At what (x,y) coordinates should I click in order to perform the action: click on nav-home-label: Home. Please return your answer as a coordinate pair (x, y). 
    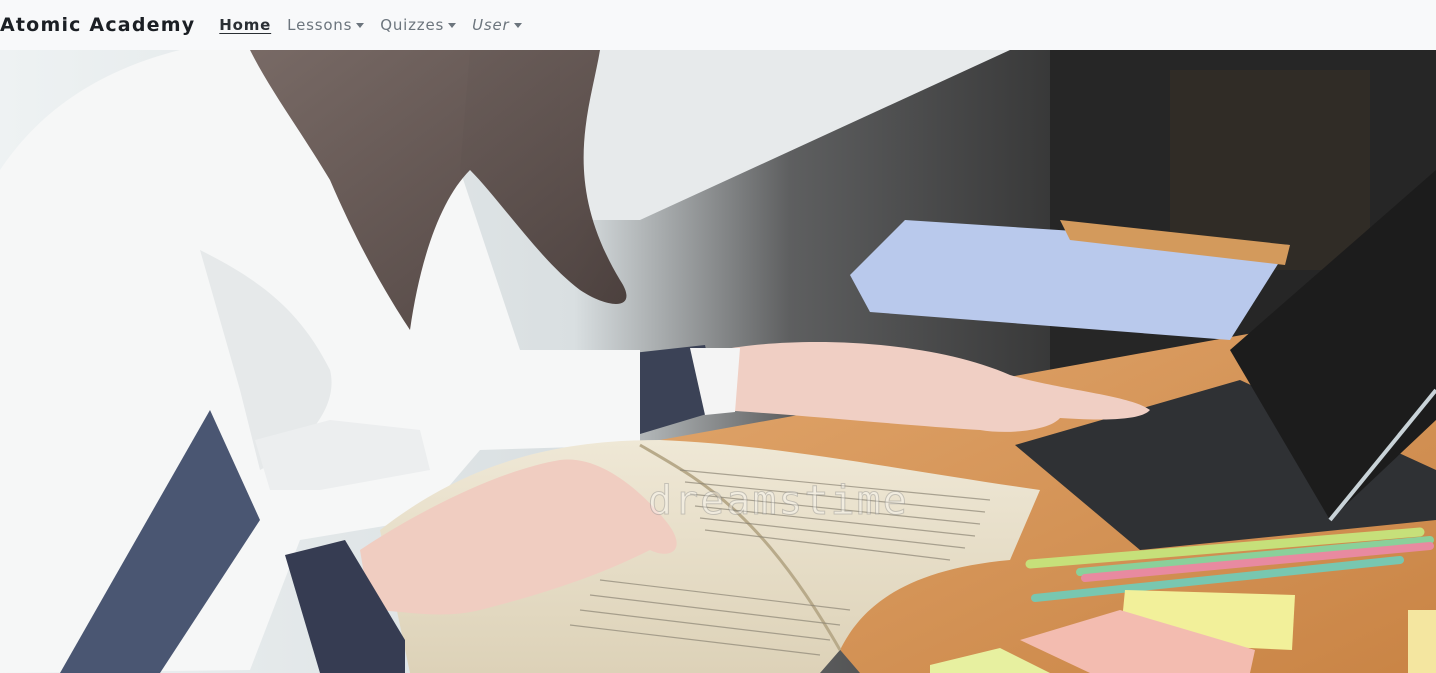
    Looking at the image, I should click on (245, 25).